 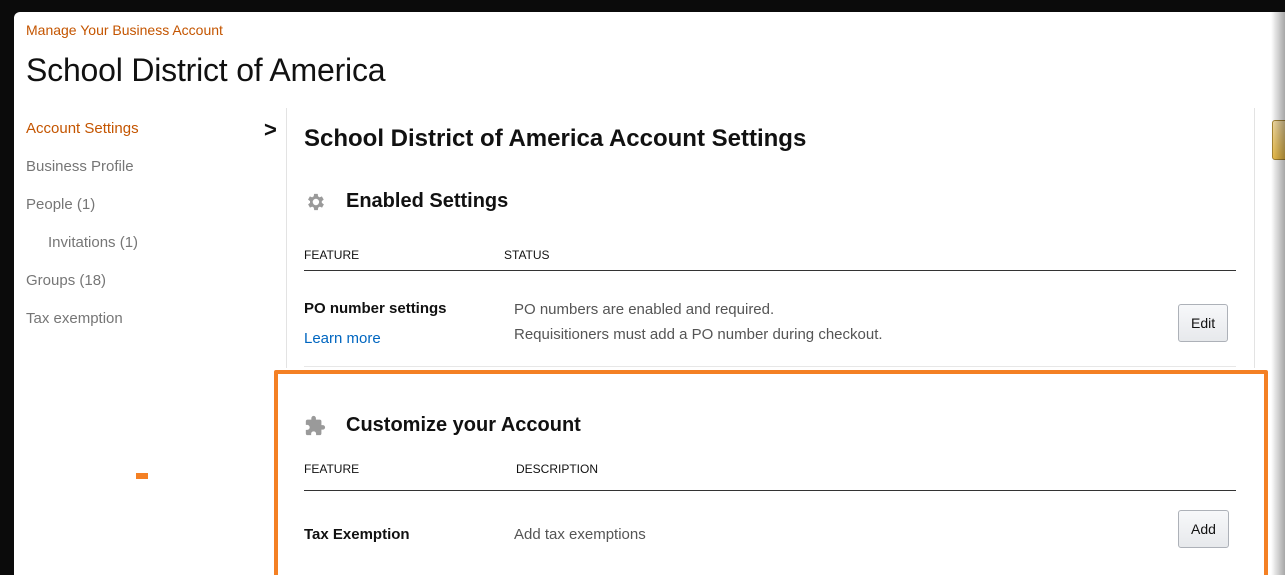 I want to click on right-rail-button, so click(x=1278, y=140).